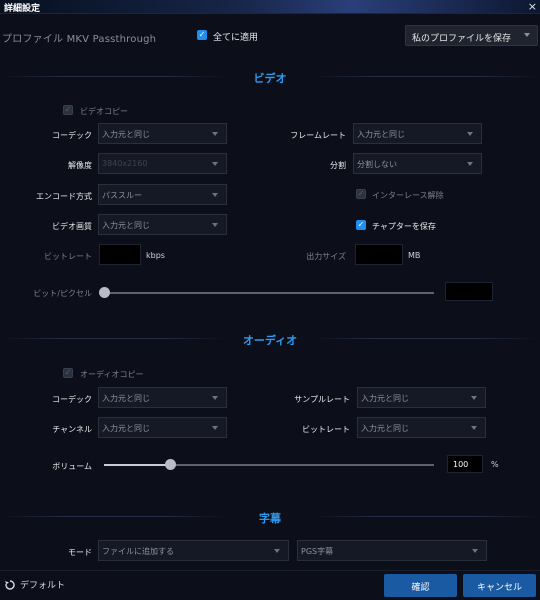  What do you see at coordinates (193, 550) in the screenshot?
I see `subtitle-mode-dropdown: ファイルに追加する` at bounding box center [193, 550].